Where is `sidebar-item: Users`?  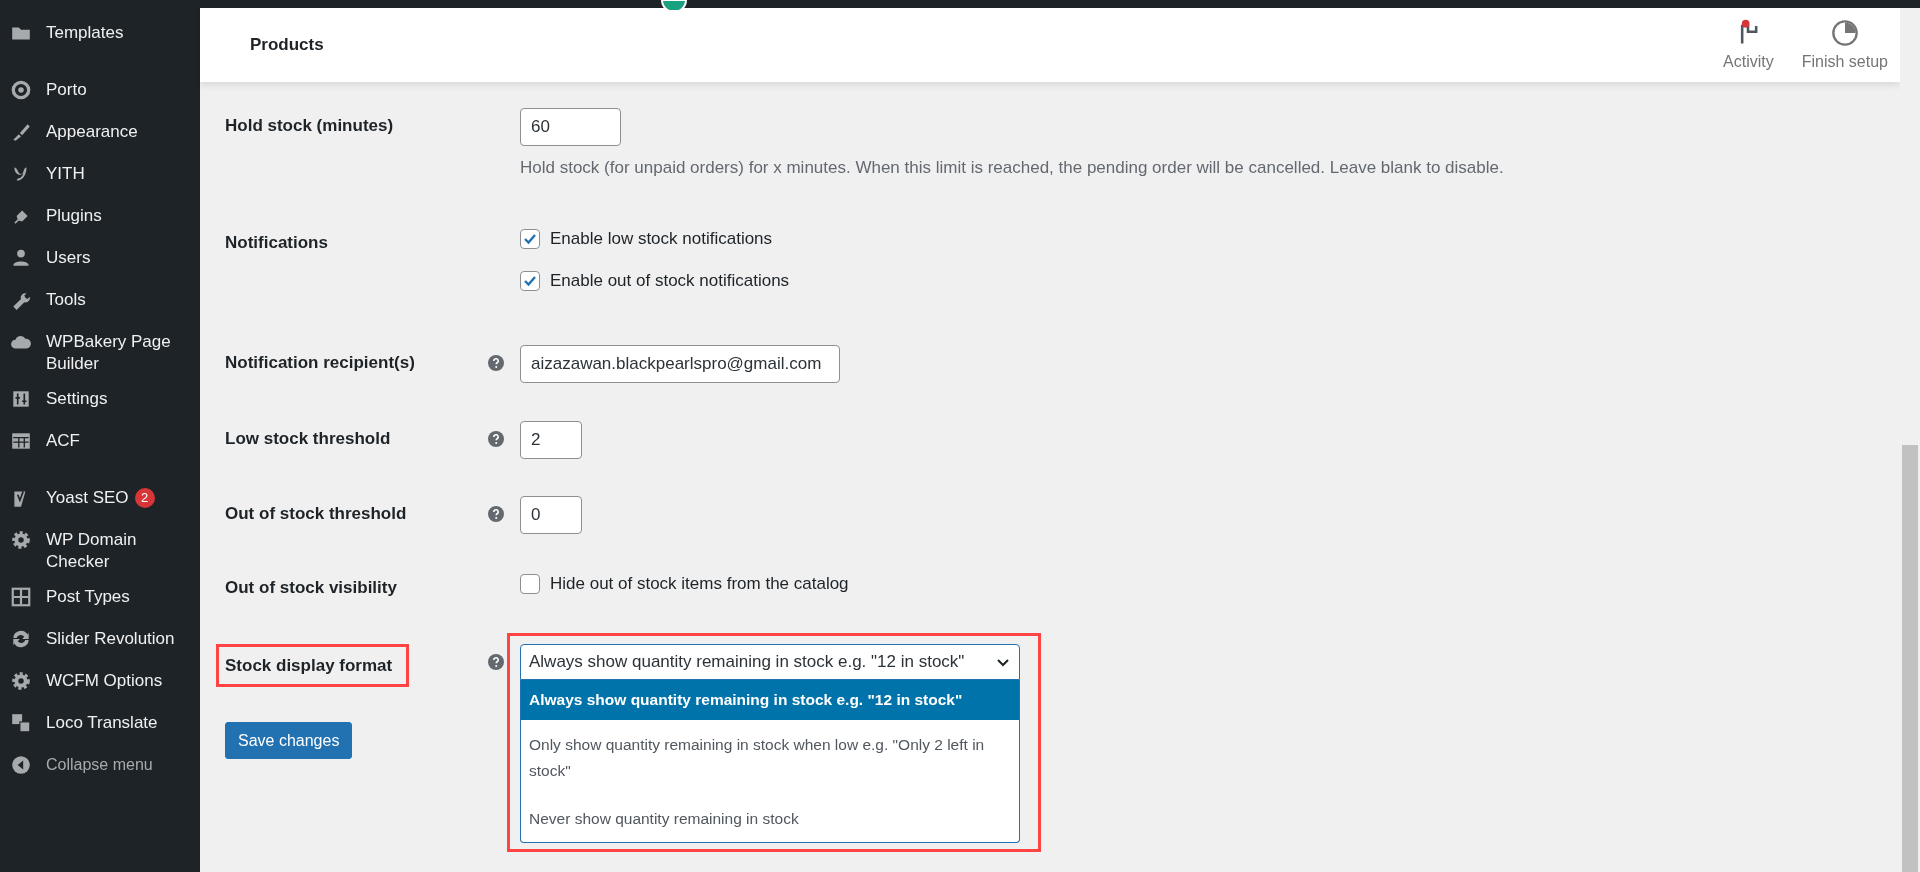 sidebar-item: Users is located at coordinates (100, 262).